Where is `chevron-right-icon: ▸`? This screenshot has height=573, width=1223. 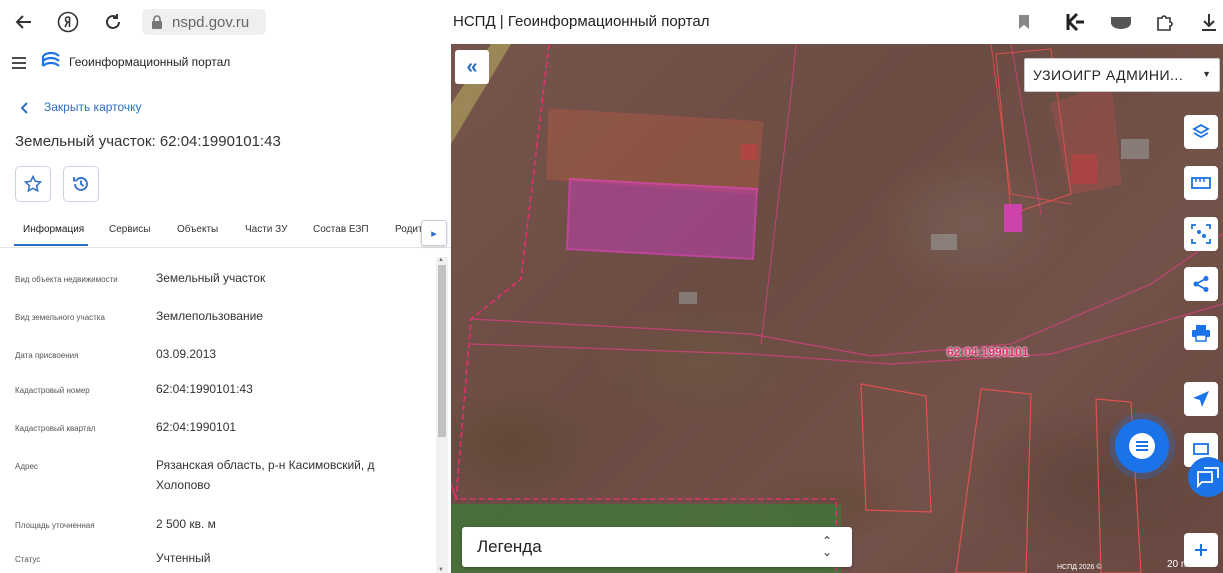
chevron-right-icon: ▸ is located at coordinates (434, 233).